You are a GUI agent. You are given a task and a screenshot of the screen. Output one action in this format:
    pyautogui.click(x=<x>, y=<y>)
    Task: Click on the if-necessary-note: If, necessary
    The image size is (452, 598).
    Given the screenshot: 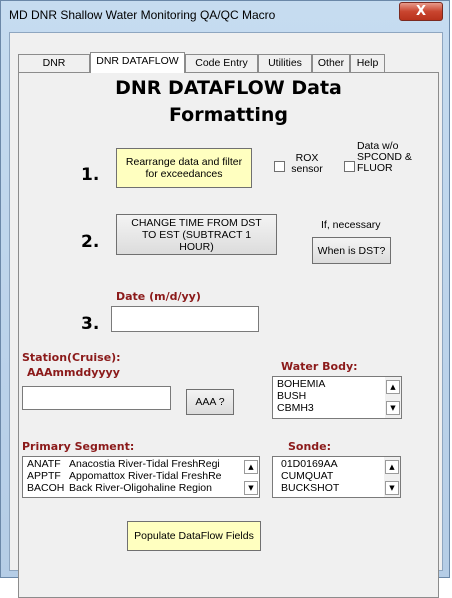 What is the action you would take?
    pyautogui.click(x=351, y=225)
    